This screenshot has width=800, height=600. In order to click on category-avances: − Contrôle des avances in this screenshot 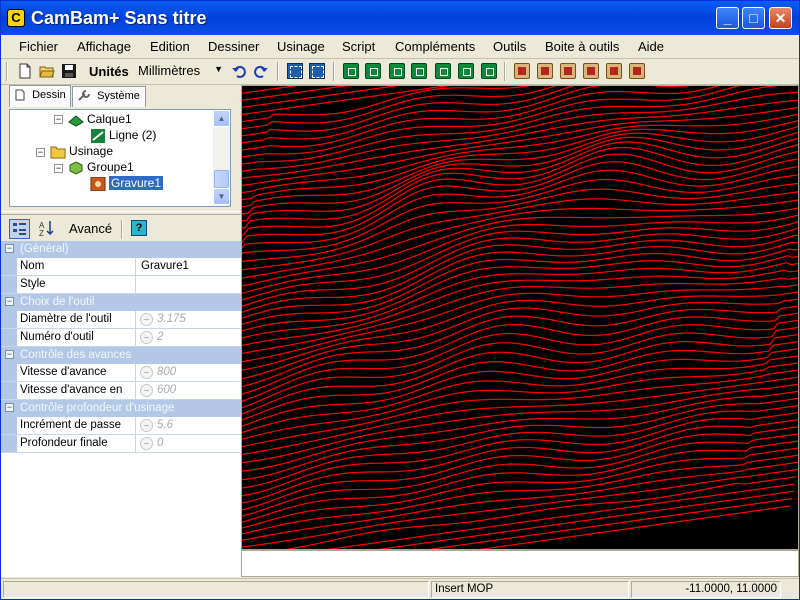, I will do `click(121, 355)`.